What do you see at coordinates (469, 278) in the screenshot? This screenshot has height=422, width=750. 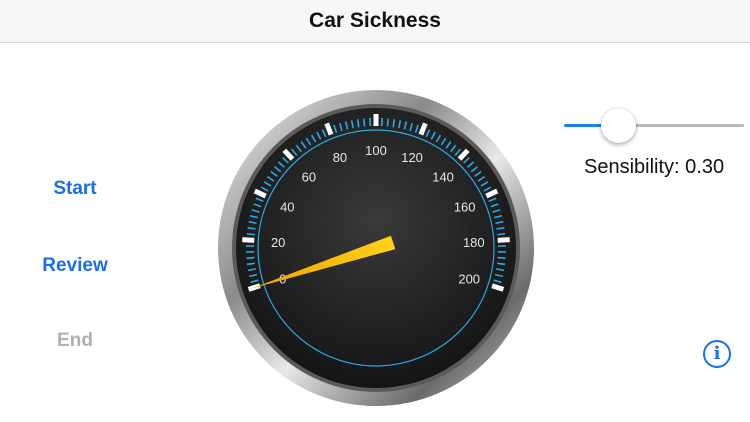 I see `gauge-tick-label: 200` at bounding box center [469, 278].